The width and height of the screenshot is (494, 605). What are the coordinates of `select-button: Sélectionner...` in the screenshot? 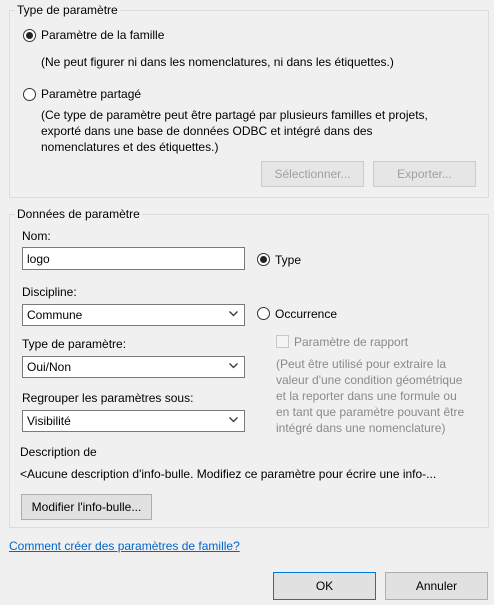 It's located at (312, 174).